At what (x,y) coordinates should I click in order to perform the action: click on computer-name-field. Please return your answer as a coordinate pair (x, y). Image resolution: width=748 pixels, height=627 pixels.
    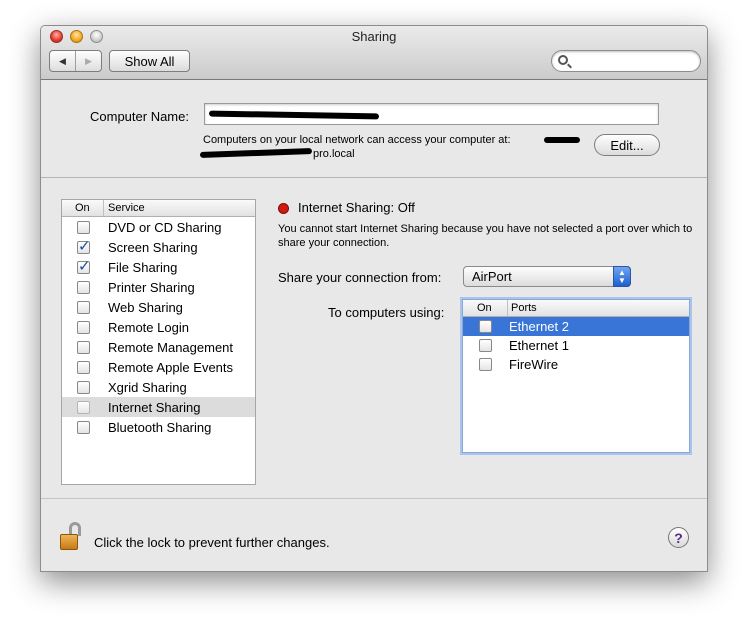
    Looking at the image, I should click on (431, 114).